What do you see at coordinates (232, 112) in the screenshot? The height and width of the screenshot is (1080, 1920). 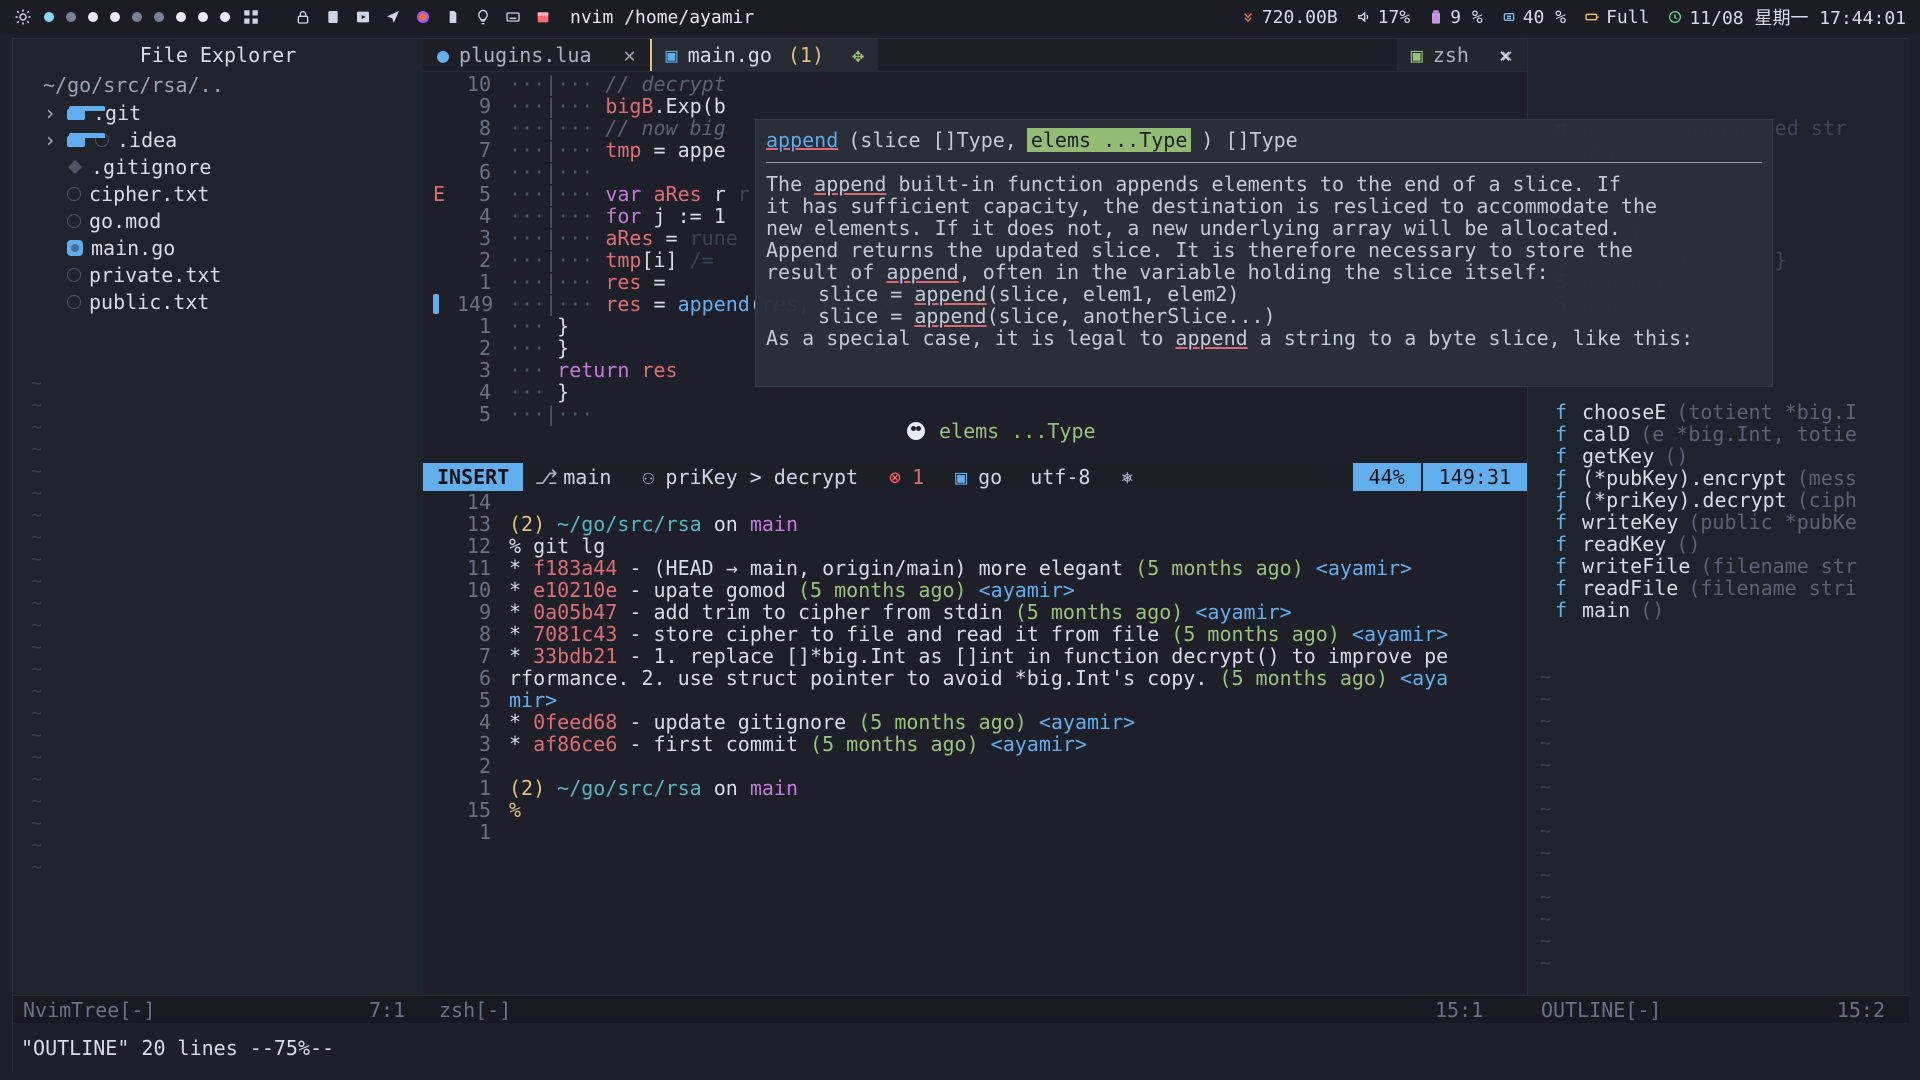 I see `tree-item-0: › .git` at bounding box center [232, 112].